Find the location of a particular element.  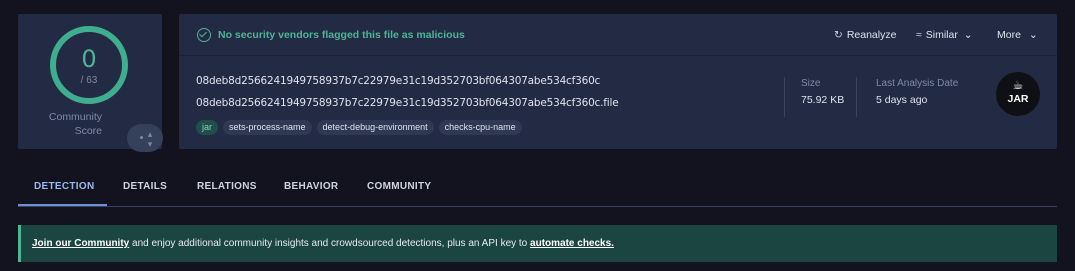

tag-detect-debug-environment: detect-debug-environment is located at coordinates (375, 127).